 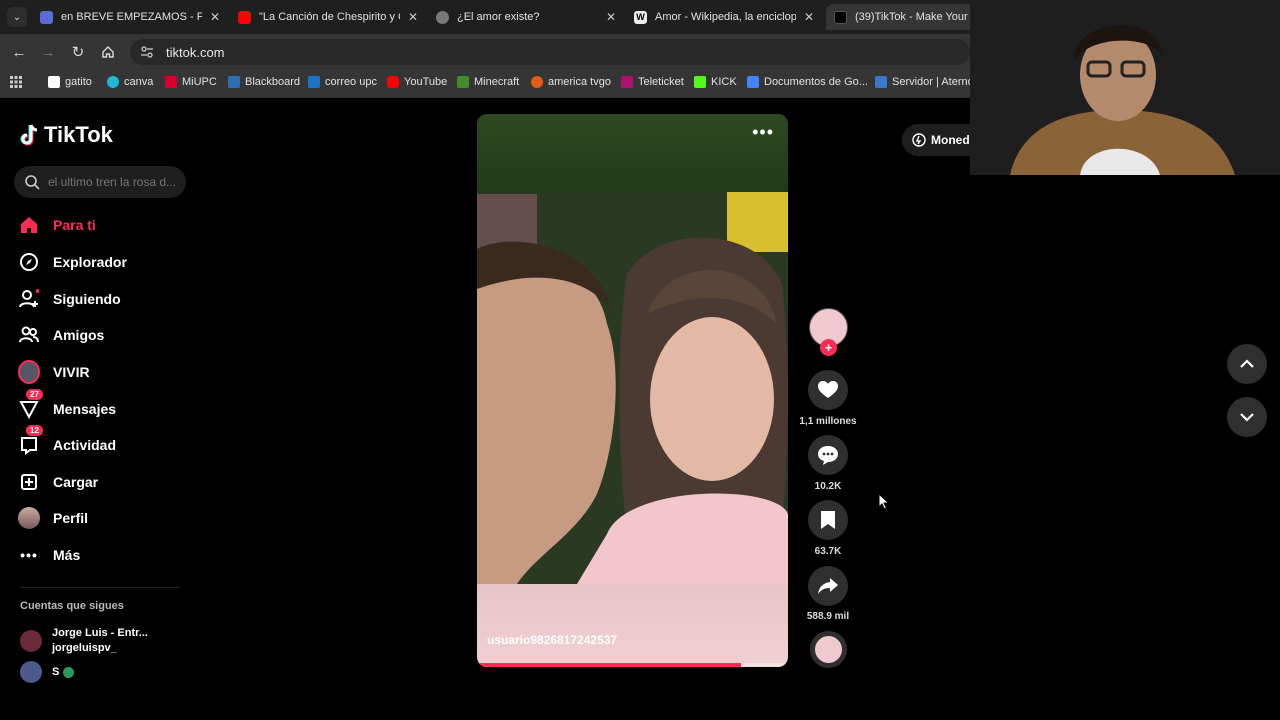 What do you see at coordinates (828, 649) in the screenshot?
I see `music-disc-icon` at bounding box center [828, 649].